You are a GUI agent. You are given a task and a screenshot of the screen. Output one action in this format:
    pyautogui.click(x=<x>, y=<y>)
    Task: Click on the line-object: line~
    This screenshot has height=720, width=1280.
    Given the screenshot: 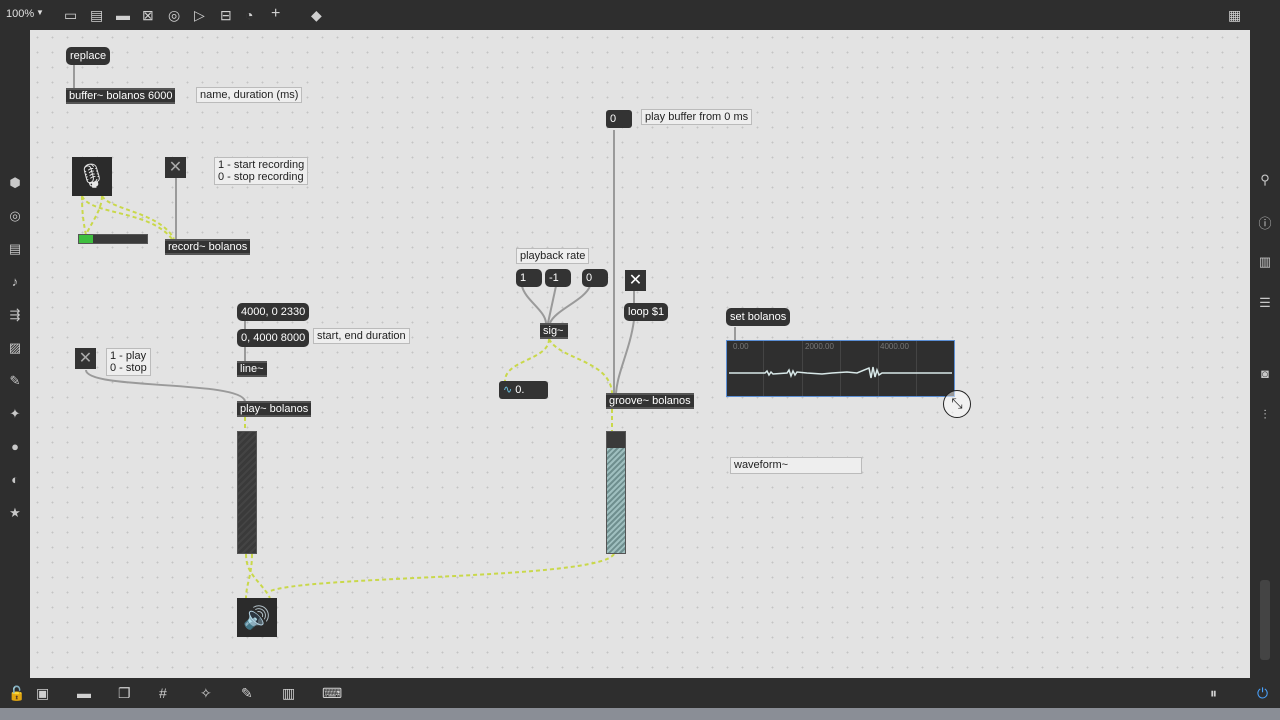 What is the action you would take?
    pyautogui.click(x=252, y=369)
    